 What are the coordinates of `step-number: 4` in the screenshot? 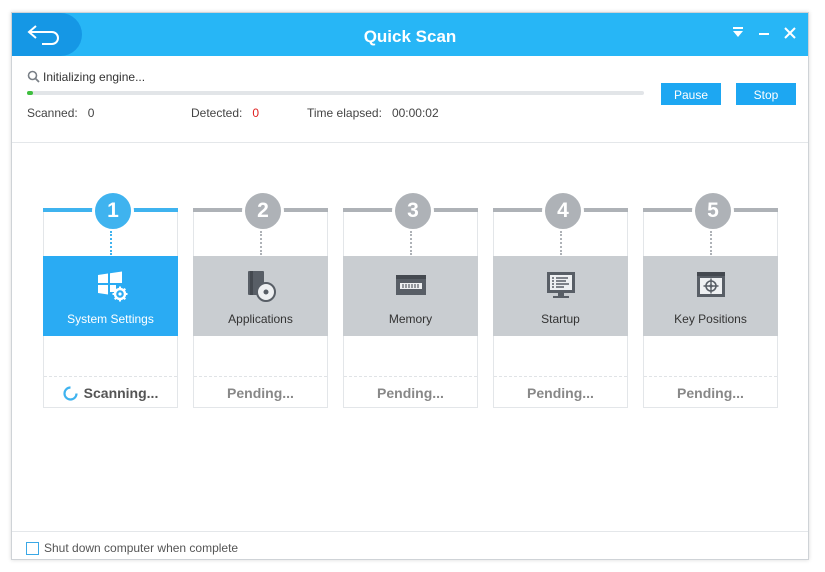 It's located at (563, 211).